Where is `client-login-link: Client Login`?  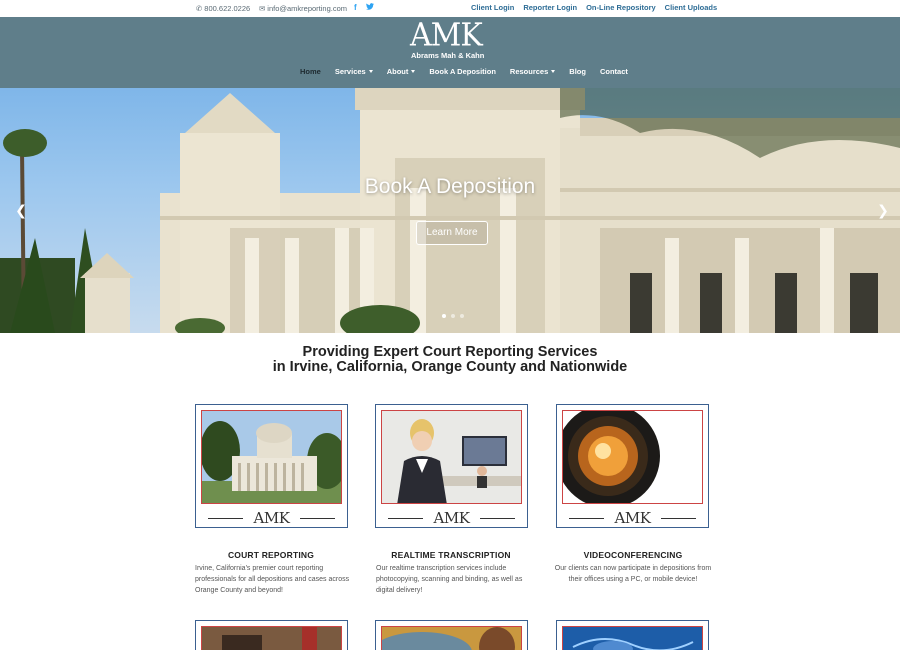 client-login-link: Client Login is located at coordinates (492, 7).